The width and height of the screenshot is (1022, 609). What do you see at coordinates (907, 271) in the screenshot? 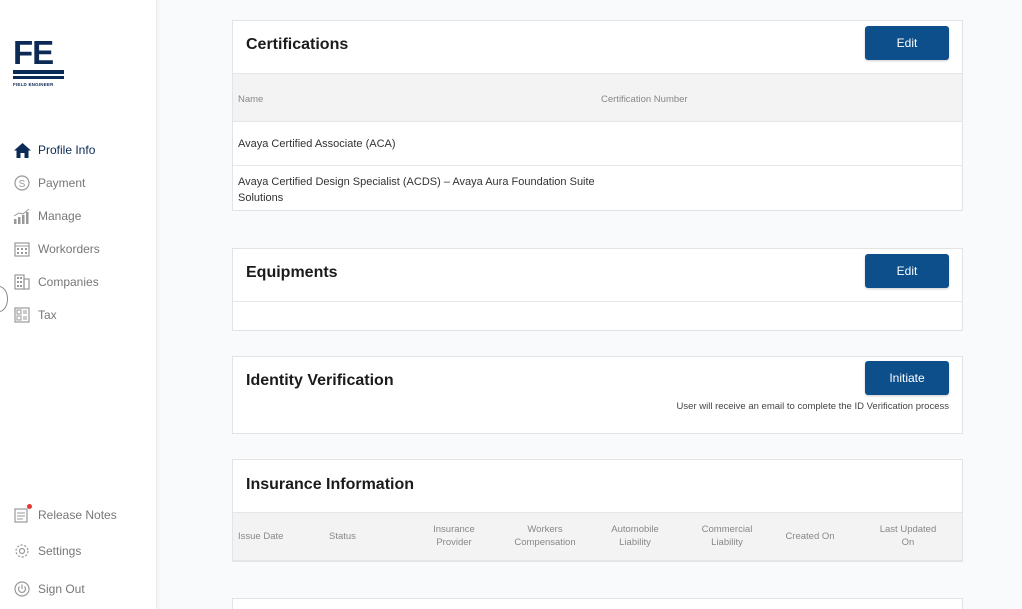
I see `equipments-edit-button: Edit` at bounding box center [907, 271].